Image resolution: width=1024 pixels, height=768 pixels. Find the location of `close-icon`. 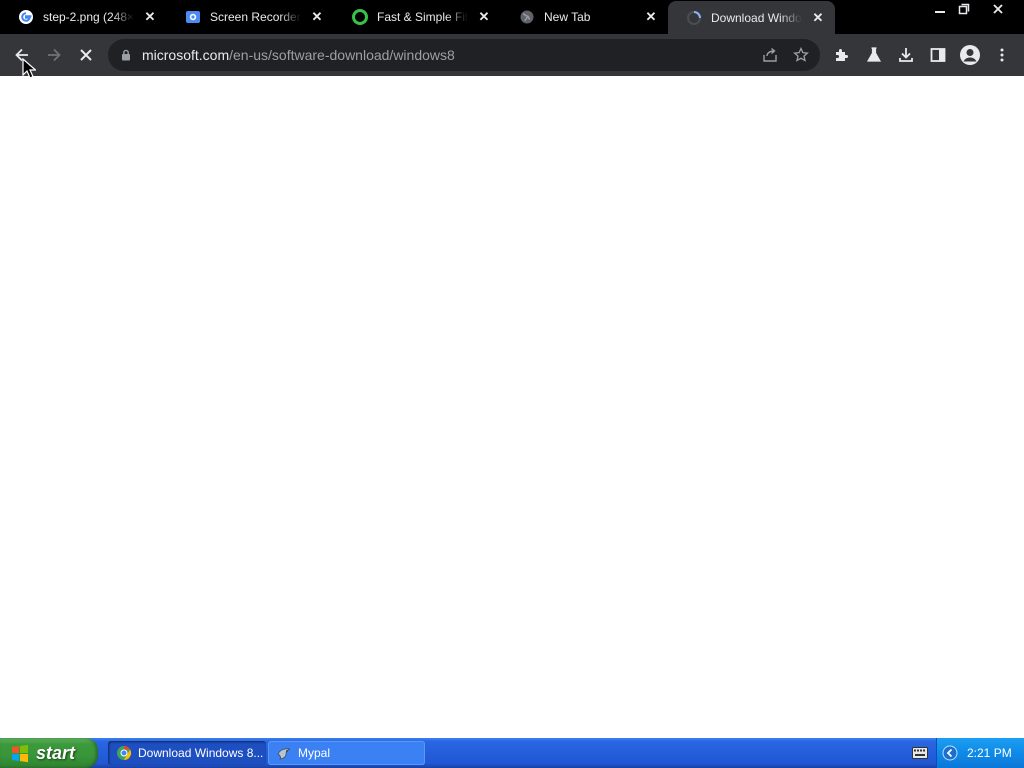

close-icon is located at coordinates (998, 9).